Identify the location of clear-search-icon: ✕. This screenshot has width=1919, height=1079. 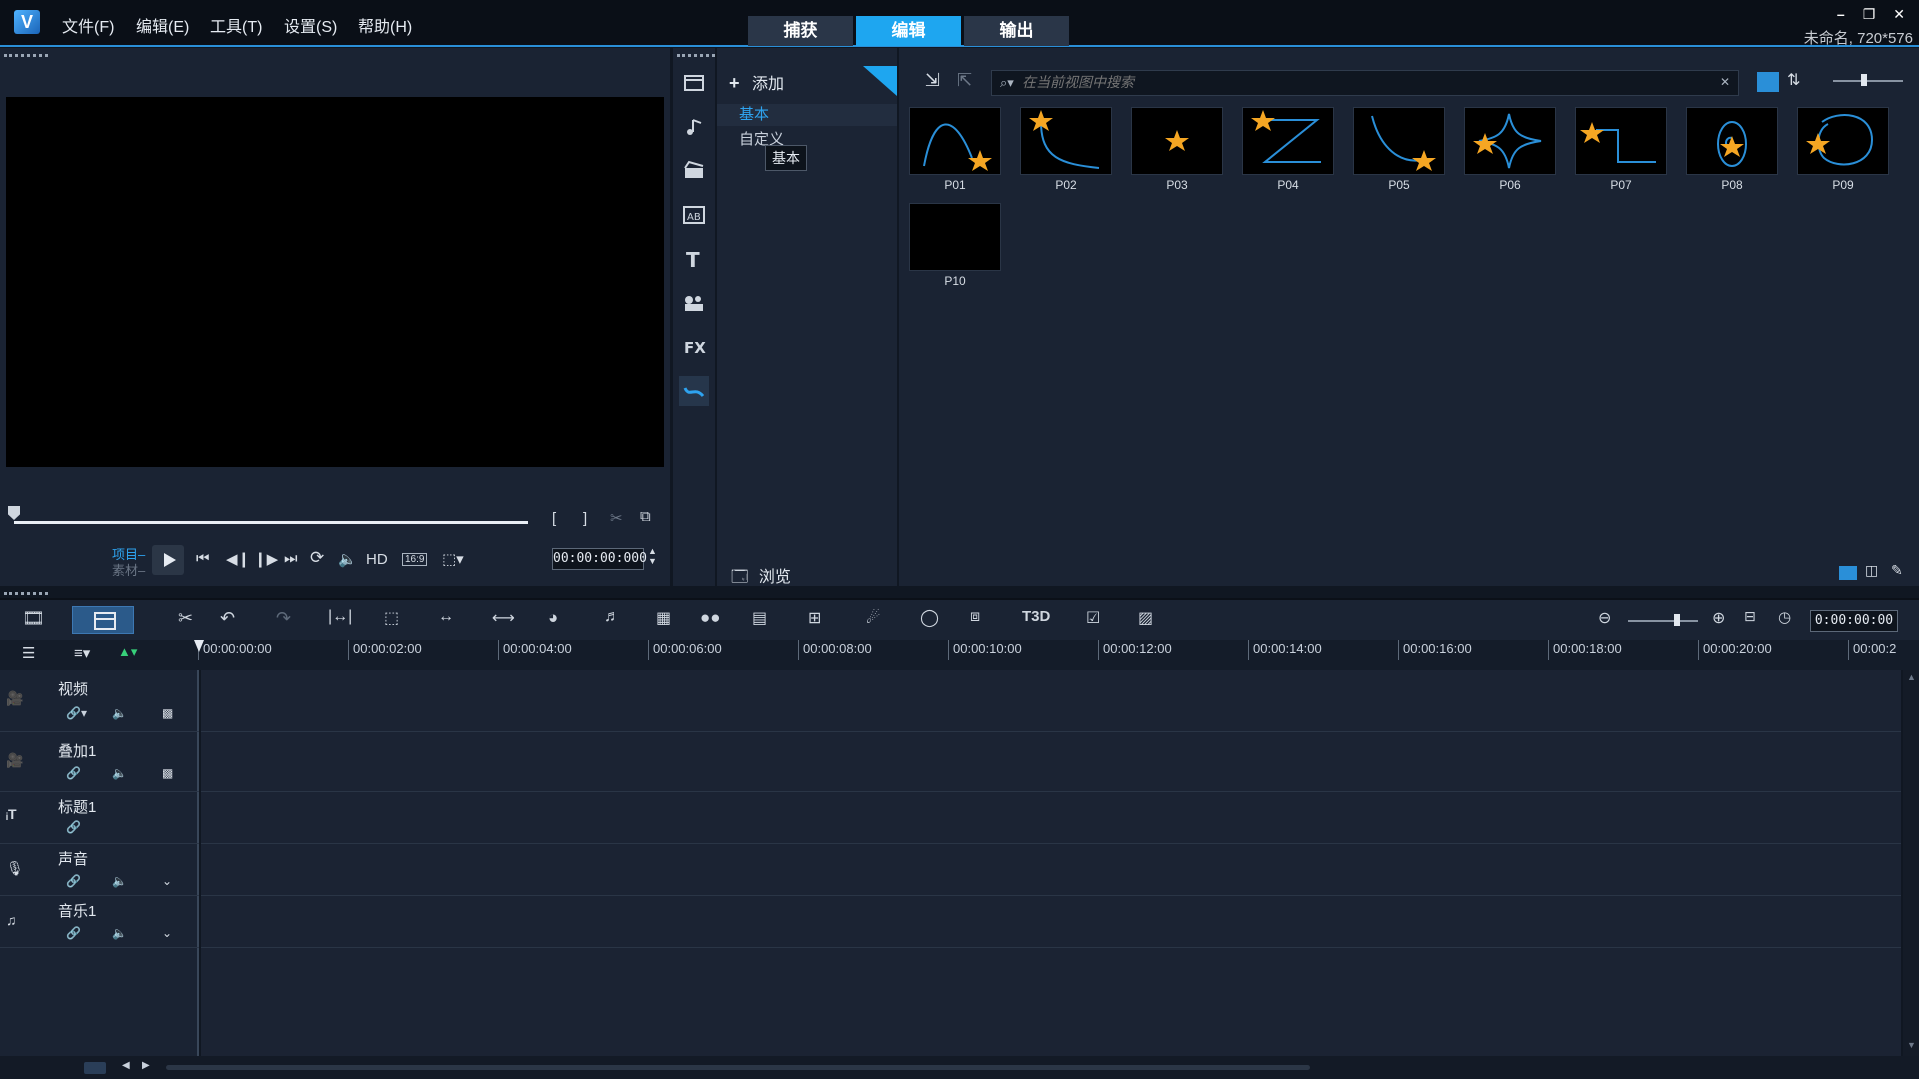
(1725, 82).